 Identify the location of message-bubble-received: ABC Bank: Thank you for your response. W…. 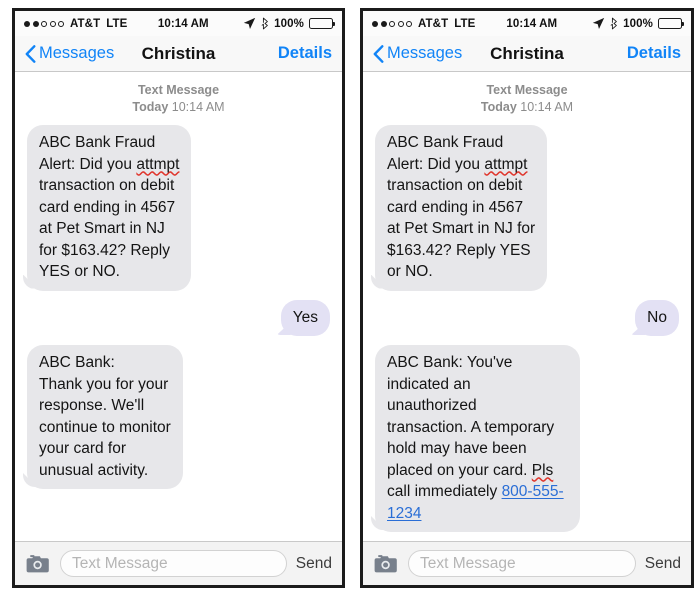
(105, 417).